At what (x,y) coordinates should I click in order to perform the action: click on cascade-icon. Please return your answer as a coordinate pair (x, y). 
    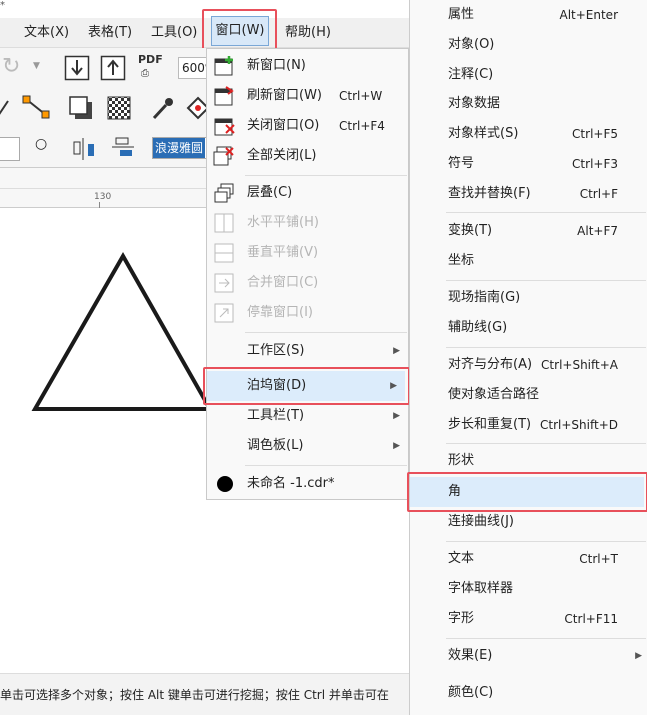
    Looking at the image, I should click on (224, 193).